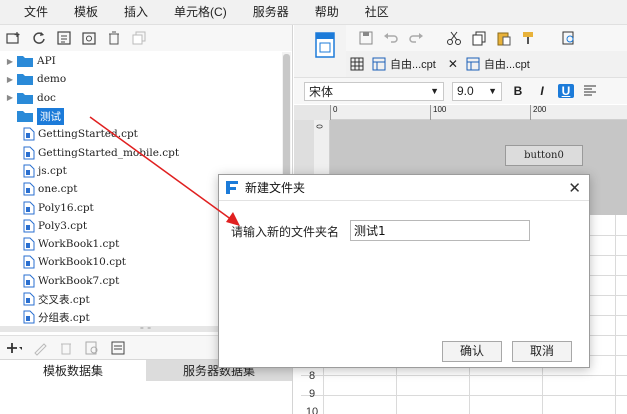 The height and width of the screenshot is (414, 627). I want to click on menu-bar: 文件 模板 插入 单元格(C) 服务器 帮助 社区, so click(313, 12).